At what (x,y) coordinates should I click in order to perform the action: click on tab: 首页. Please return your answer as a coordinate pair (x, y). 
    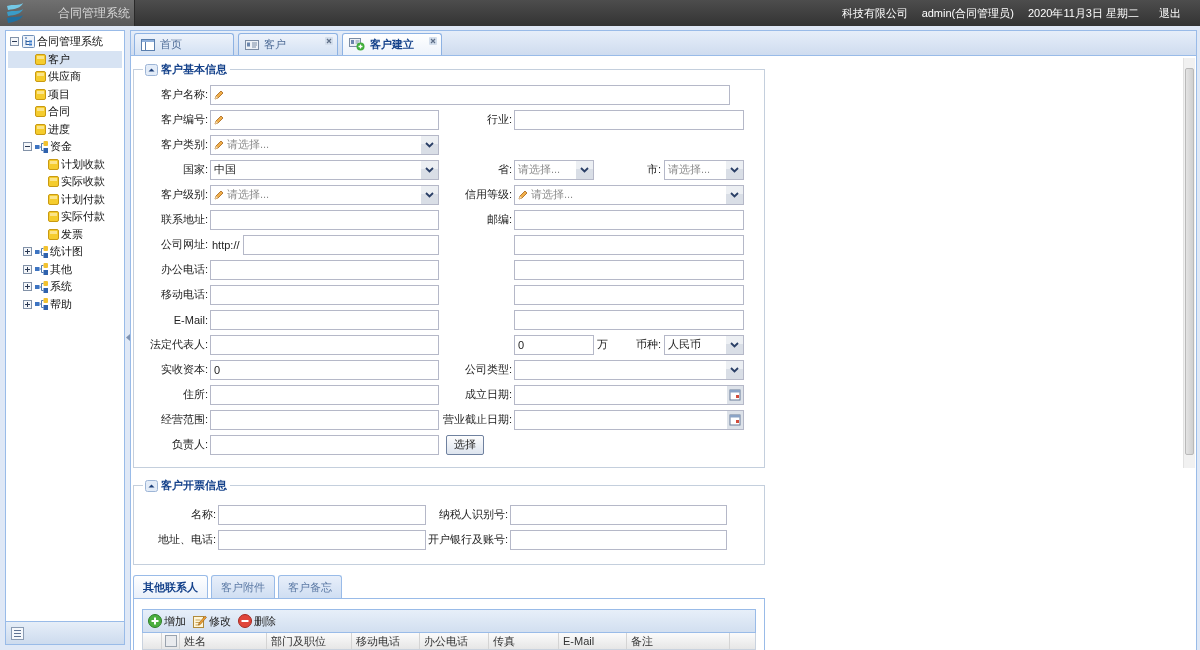
    Looking at the image, I should click on (184, 44).